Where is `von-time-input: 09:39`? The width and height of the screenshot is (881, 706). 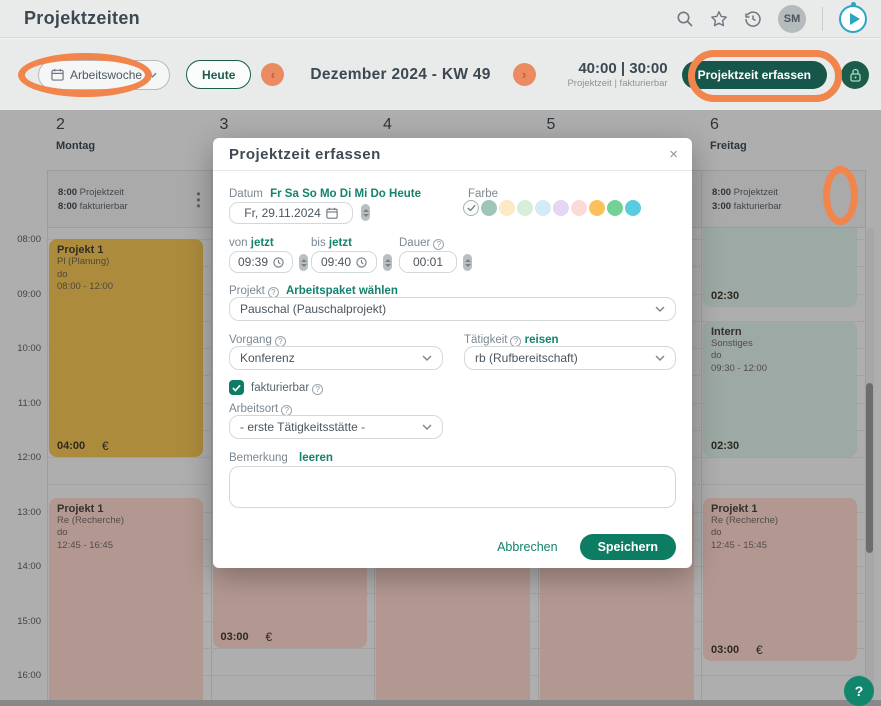 von-time-input: 09:39 is located at coordinates (261, 262).